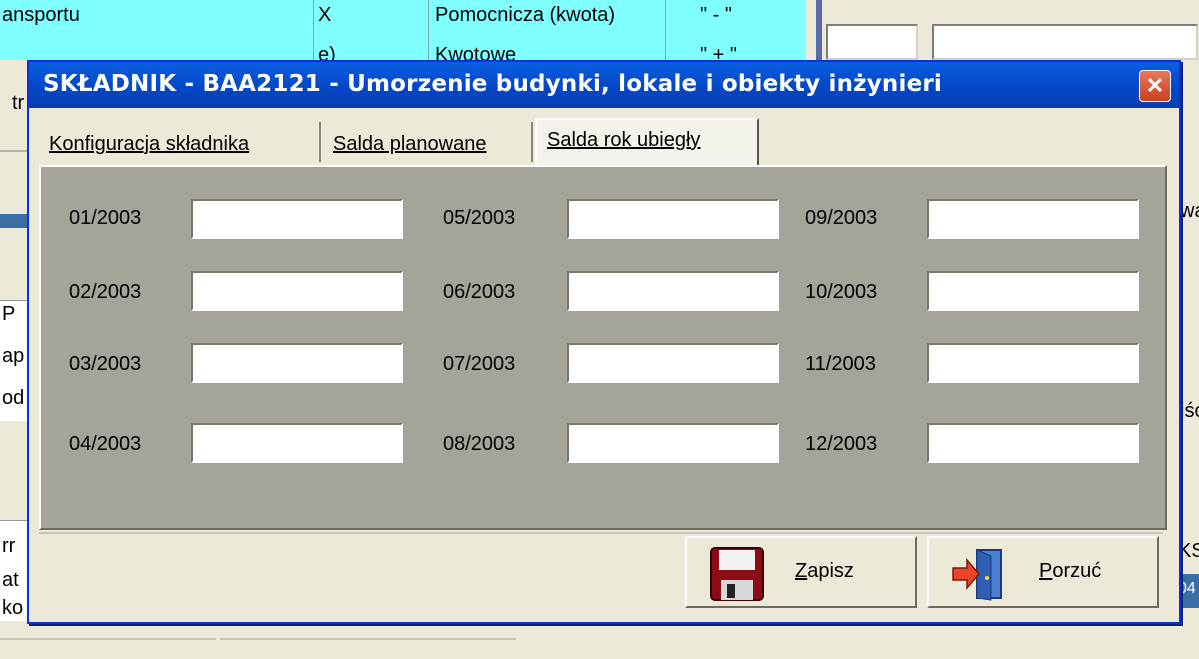 This screenshot has height=659, width=1199. What do you see at coordinates (13, 398) in the screenshot?
I see `background-fragment: od` at bounding box center [13, 398].